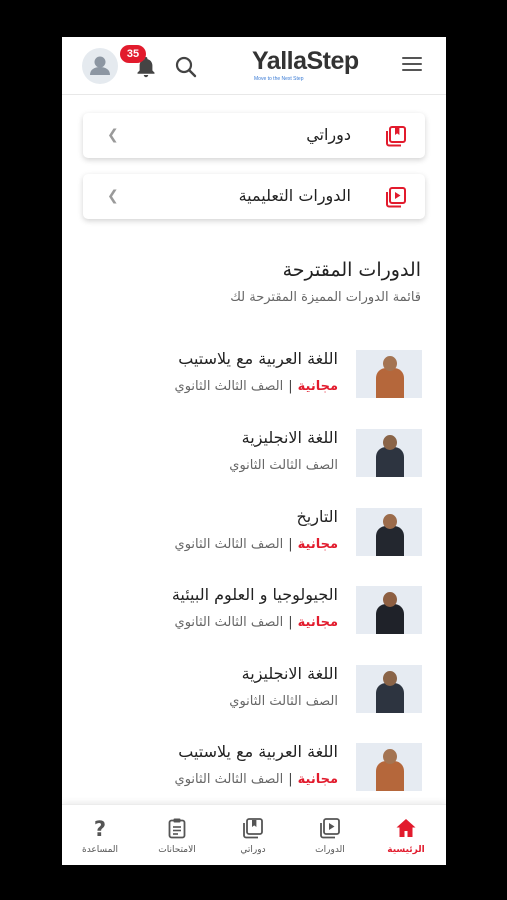 The image size is (507, 900). I want to click on section-title: الدورات المقترحة, so click(351, 270).